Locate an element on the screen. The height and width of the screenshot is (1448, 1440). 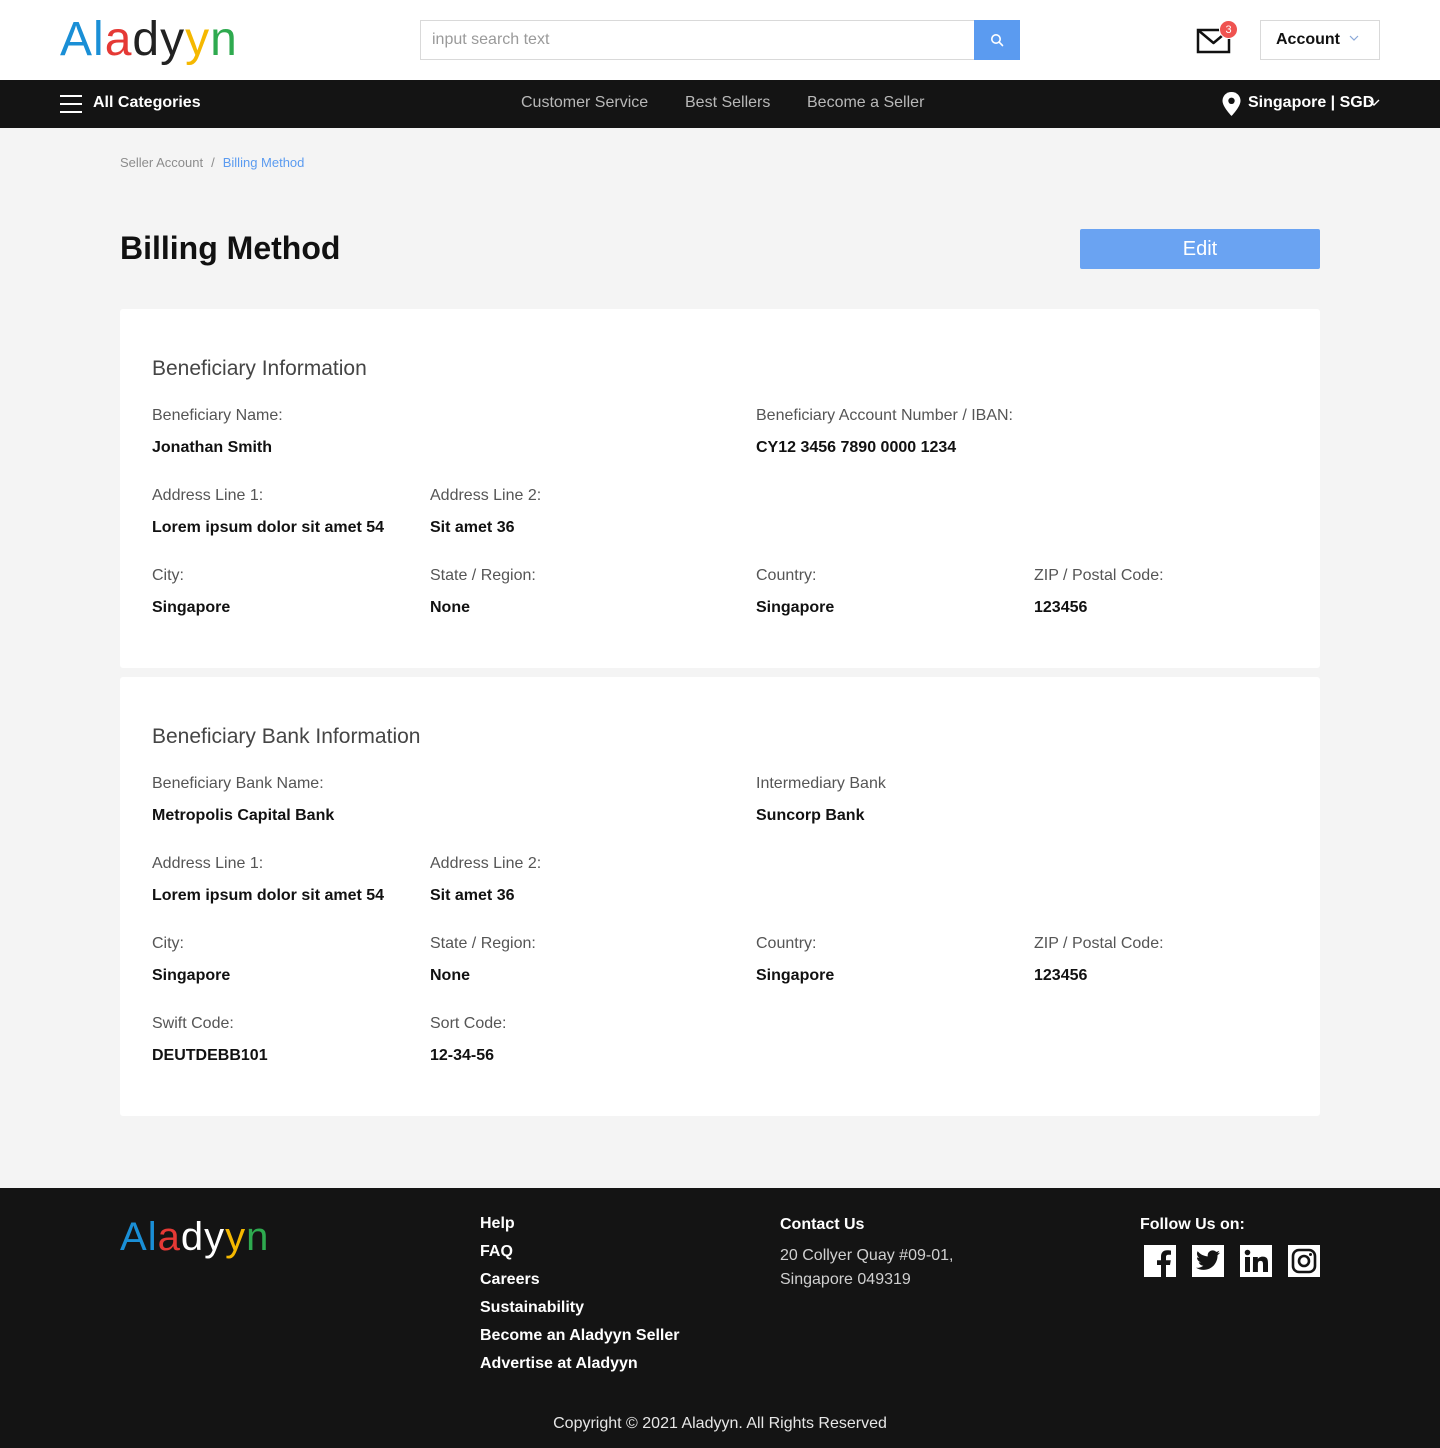
address-line2-label: Address Line 2: is located at coordinates (486, 495).